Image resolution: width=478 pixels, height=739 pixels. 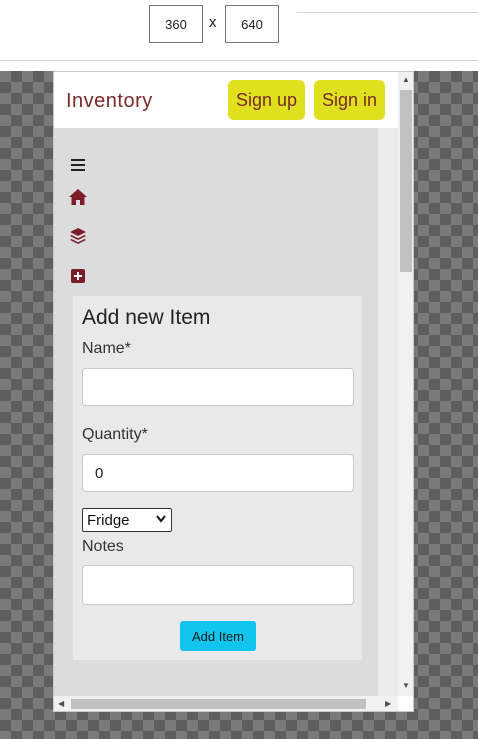 I want to click on menu-icon, so click(x=78, y=165).